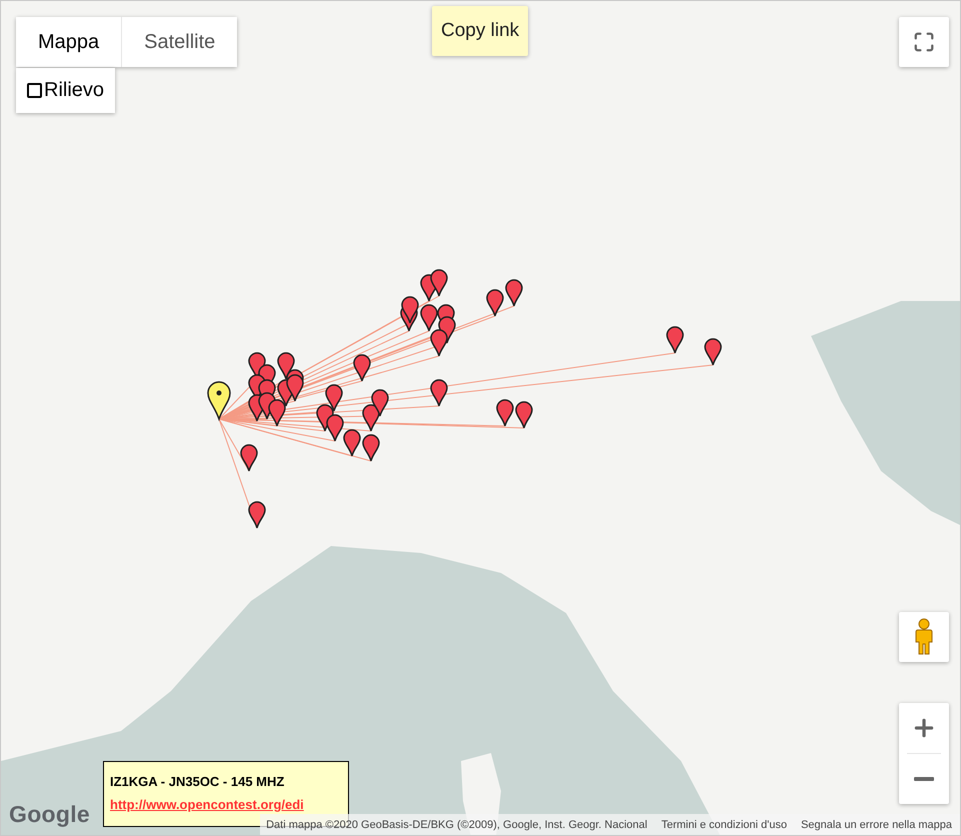 The image size is (961, 836). I want to click on copy-link-button: Copy link, so click(480, 31).